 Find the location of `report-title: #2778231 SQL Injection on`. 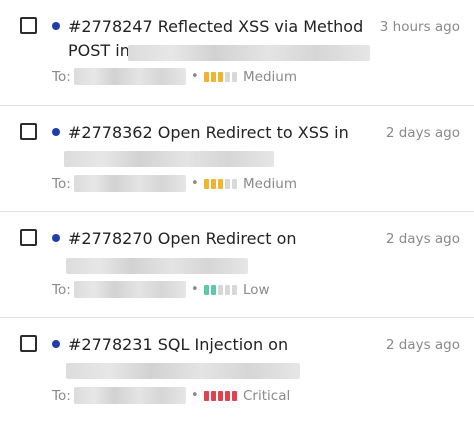

report-title: #2778231 SQL Injection on is located at coordinates (178, 345).